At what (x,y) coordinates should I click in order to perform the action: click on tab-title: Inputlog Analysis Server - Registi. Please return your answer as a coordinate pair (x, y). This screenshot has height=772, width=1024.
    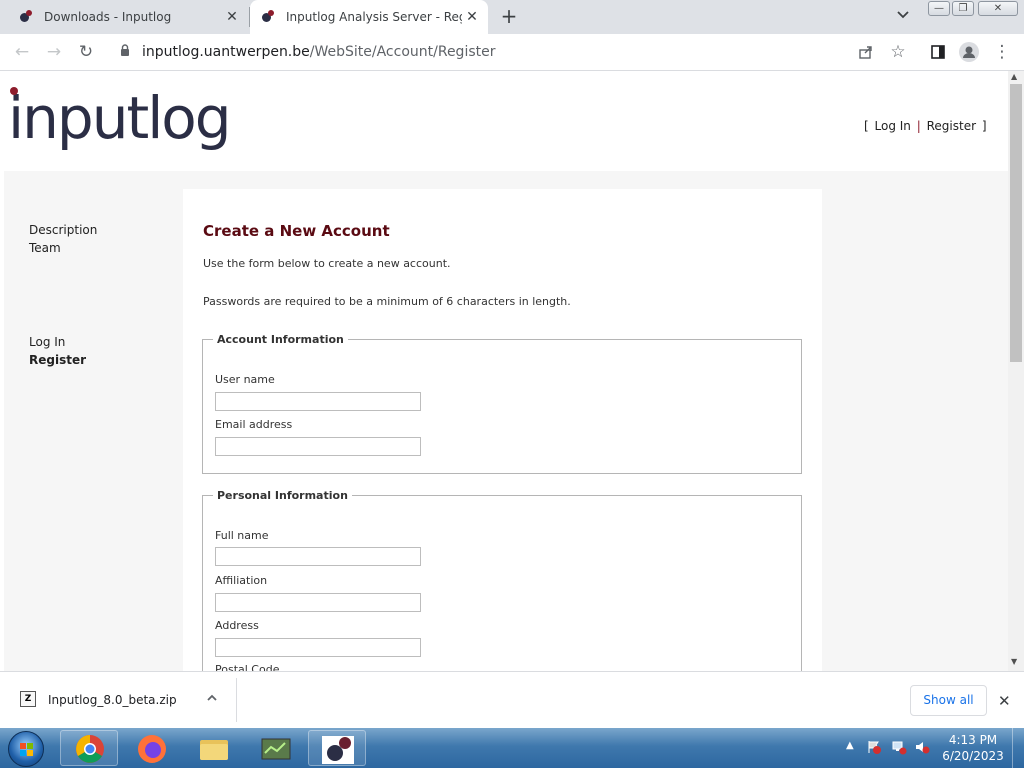
    Looking at the image, I should click on (374, 17).